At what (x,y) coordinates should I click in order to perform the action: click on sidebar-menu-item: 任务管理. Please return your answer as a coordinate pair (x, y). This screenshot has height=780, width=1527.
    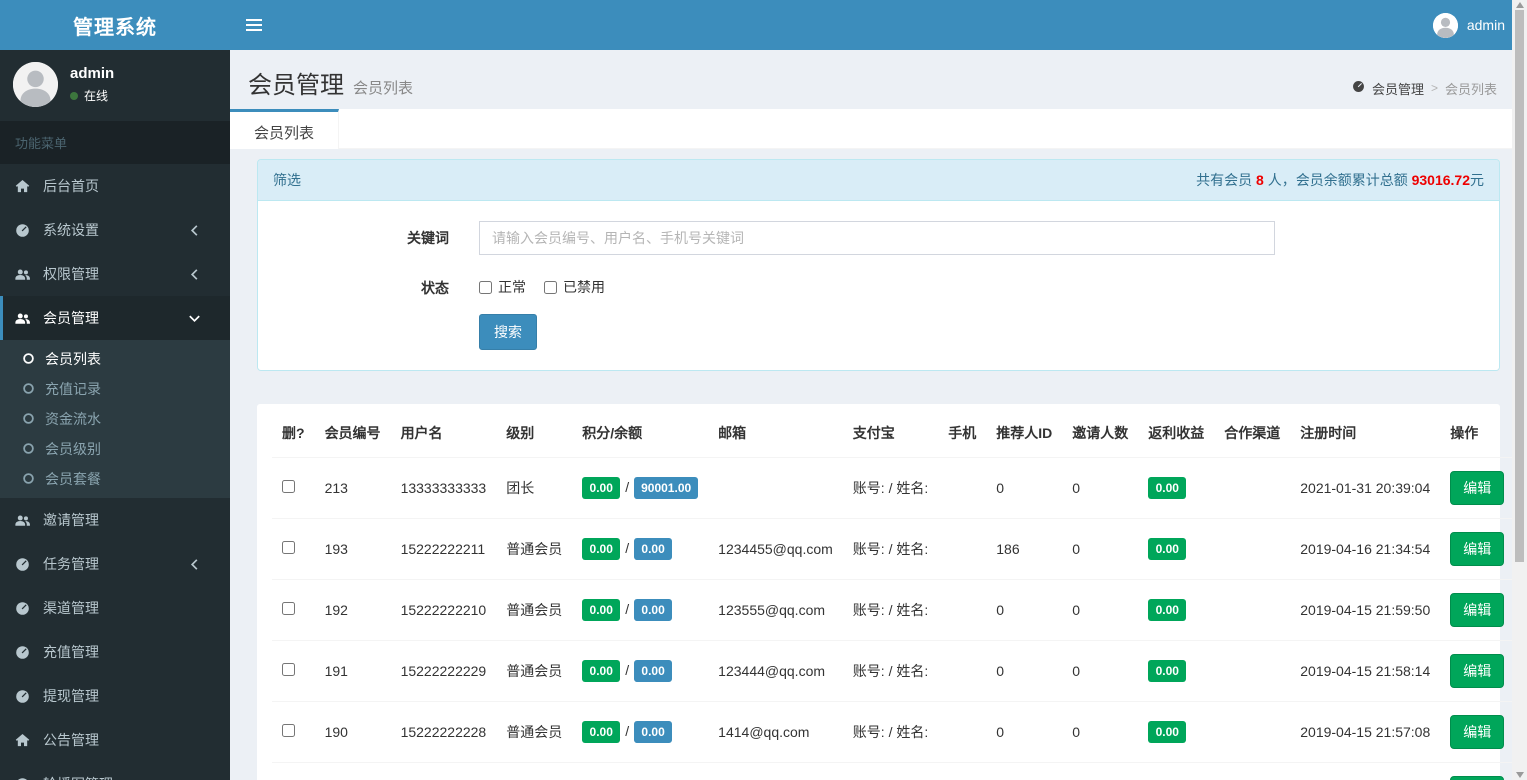
    Looking at the image, I should click on (115, 564).